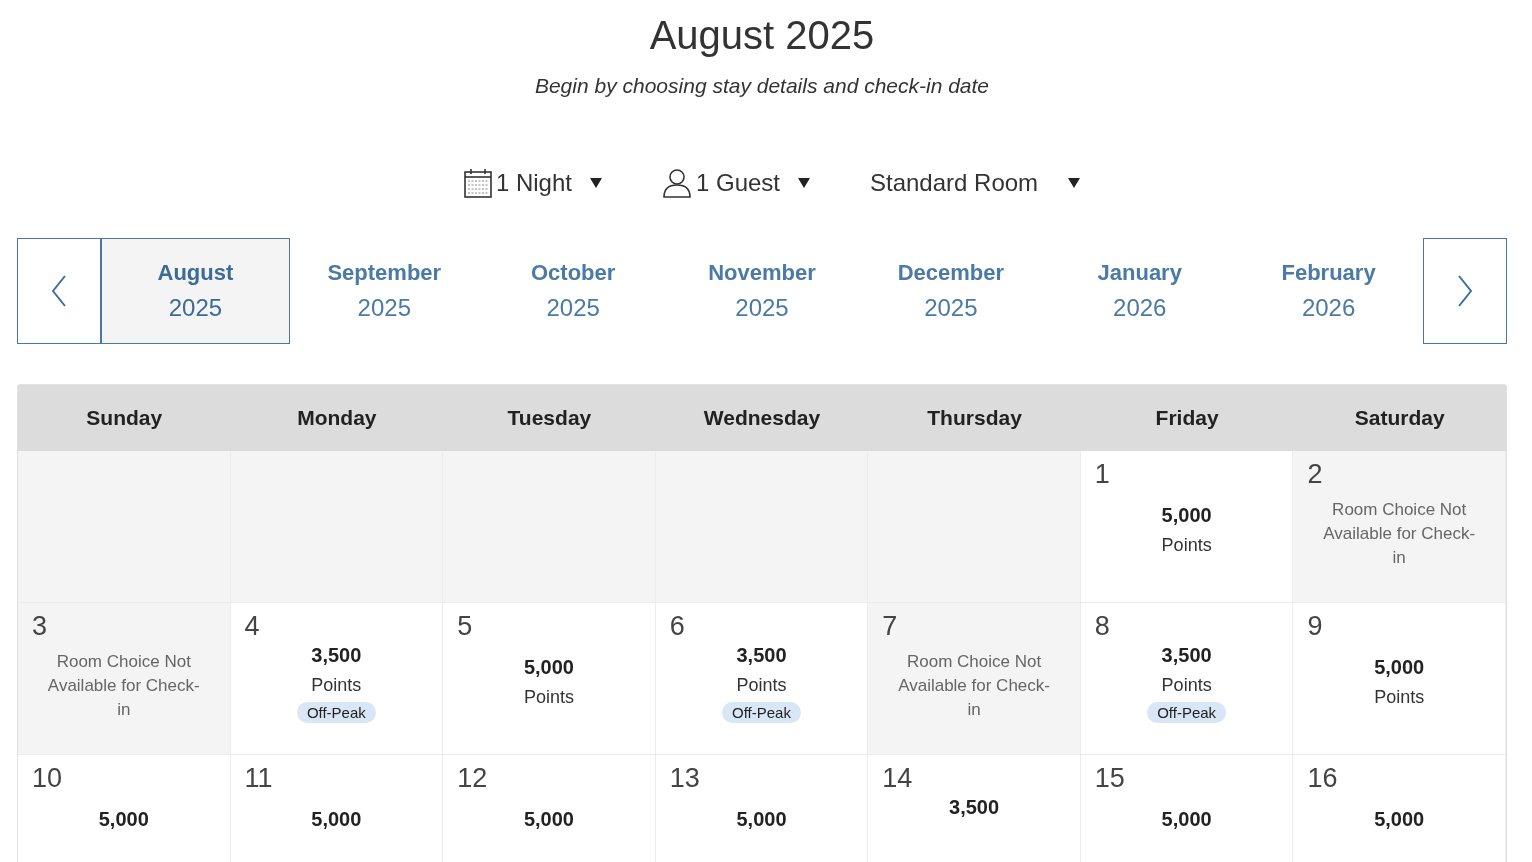  Describe the element at coordinates (1399, 418) in the screenshot. I see `weekday-label: Saturday` at that location.